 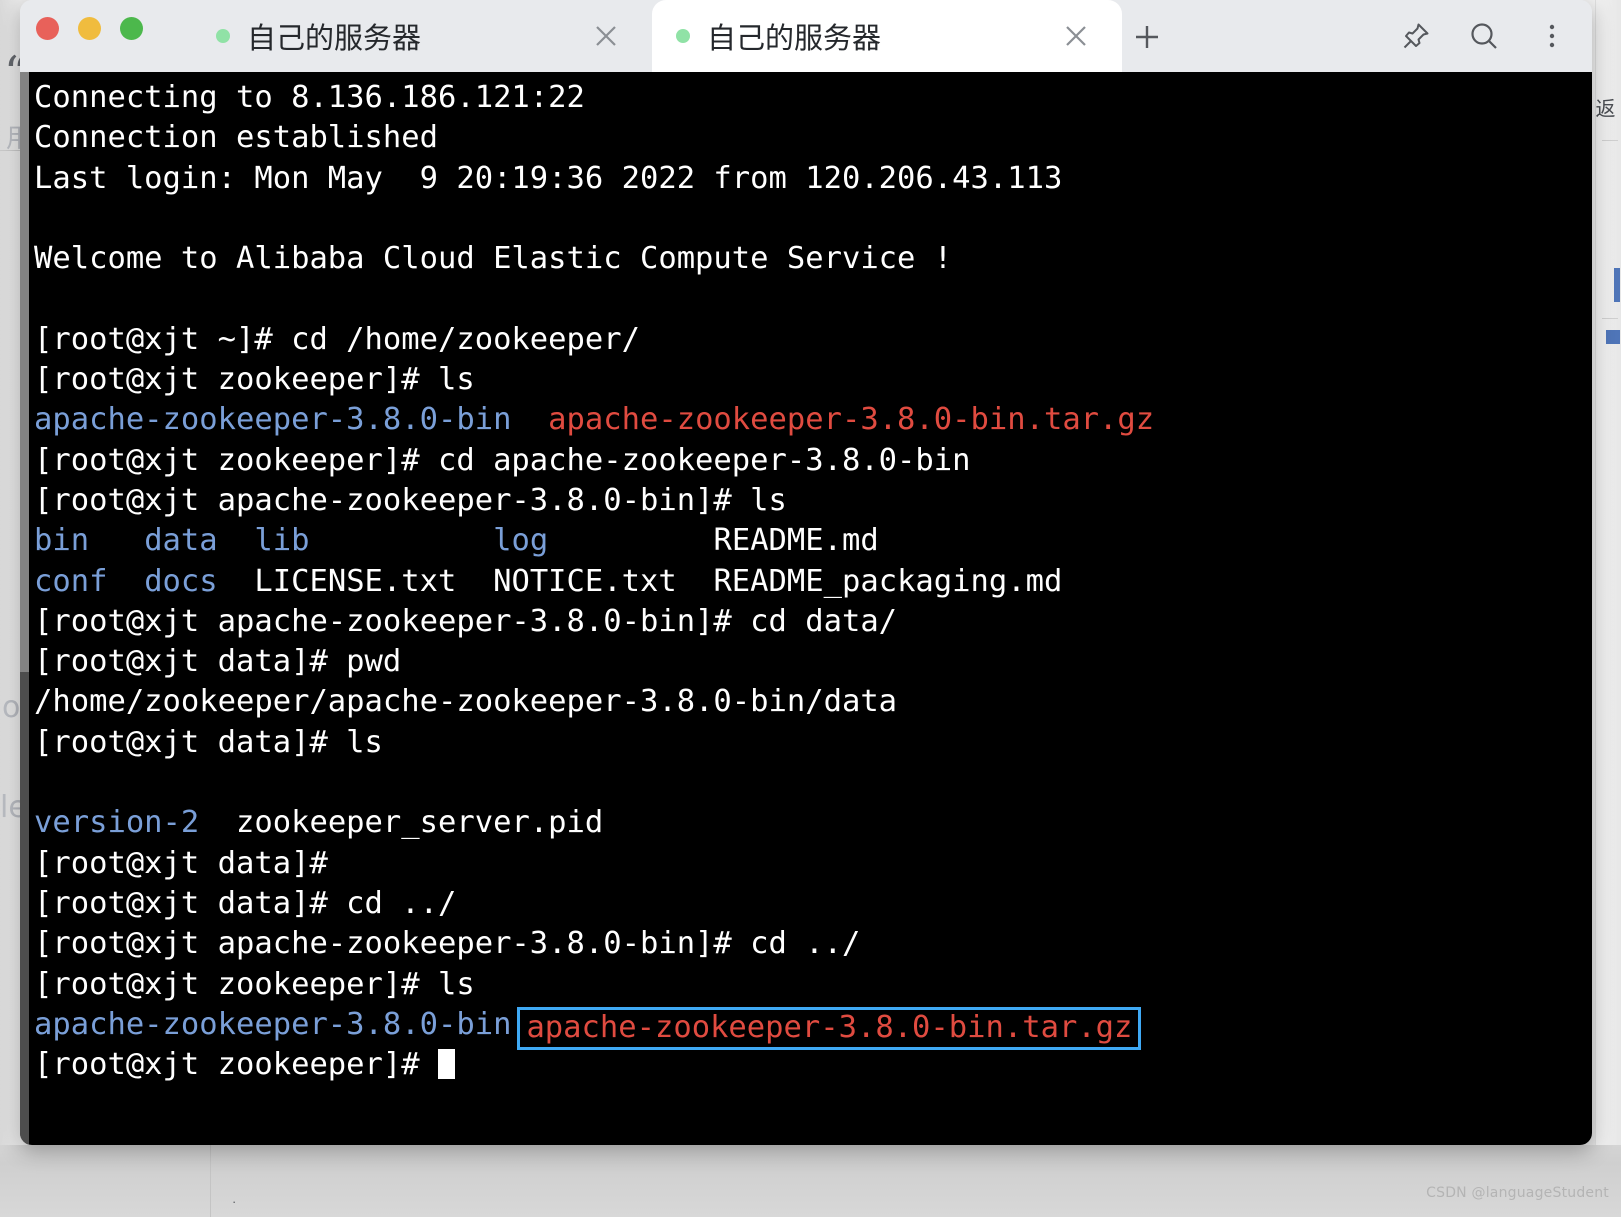 I want to click on pin-icon, so click(x=1416, y=36).